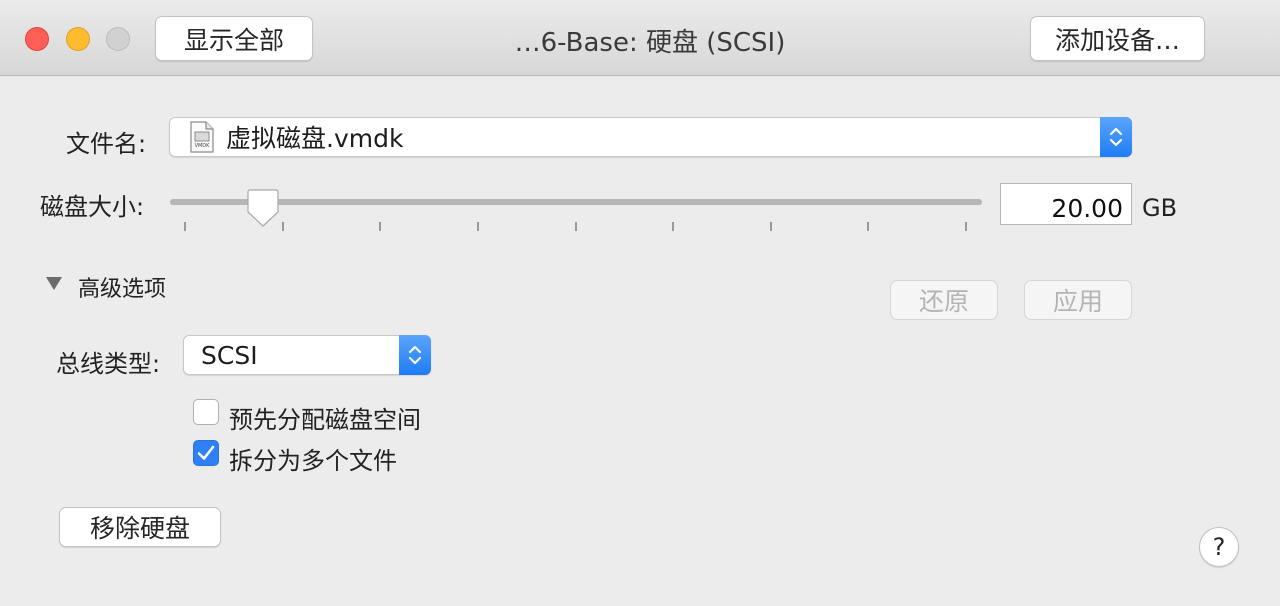 The width and height of the screenshot is (1280, 606). Describe the element at coordinates (206, 412) in the screenshot. I see `preallocate-checkbox` at that location.